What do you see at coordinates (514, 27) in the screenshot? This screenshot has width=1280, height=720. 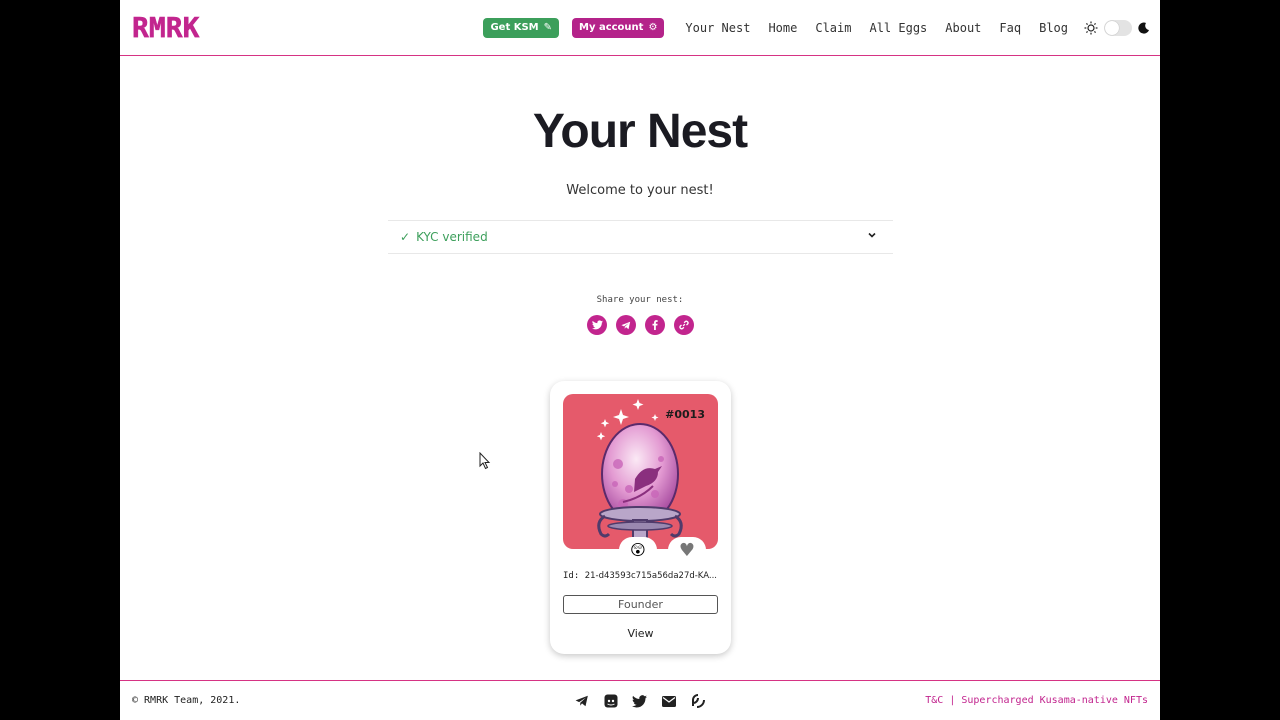 I see `get-ksm-label: Get KSM` at bounding box center [514, 27].